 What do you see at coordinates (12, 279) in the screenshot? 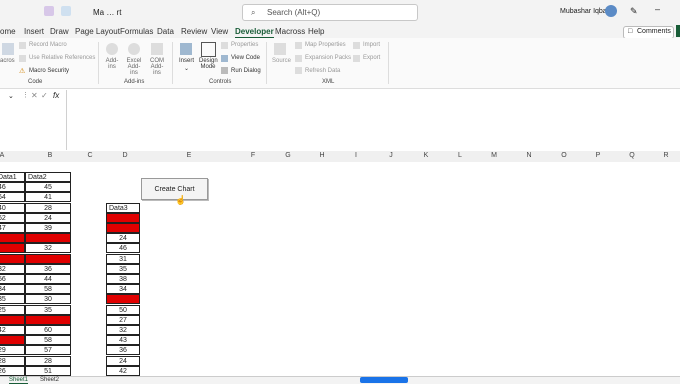
I see `cell-a: 56` at bounding box center [12, 279].